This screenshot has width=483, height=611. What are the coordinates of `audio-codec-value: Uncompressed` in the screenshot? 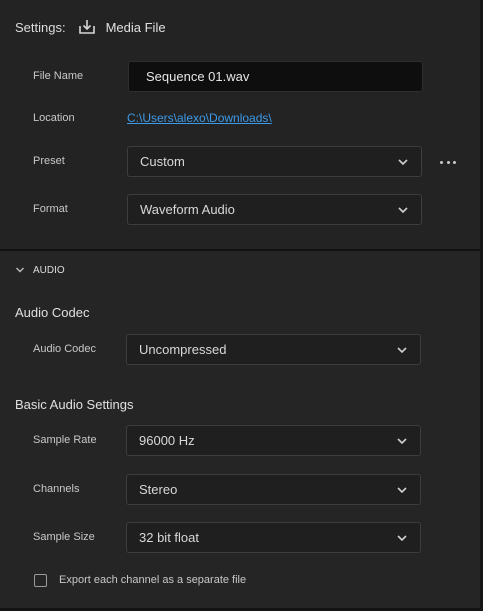 It's located at (183, 349).